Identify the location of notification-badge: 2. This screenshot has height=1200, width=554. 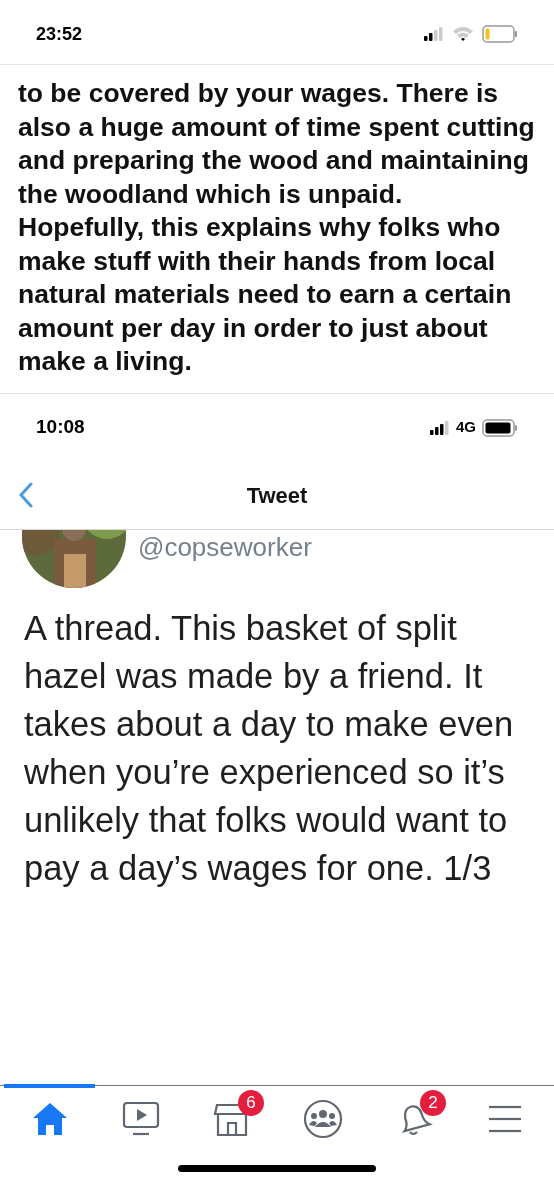
(433, 1103).